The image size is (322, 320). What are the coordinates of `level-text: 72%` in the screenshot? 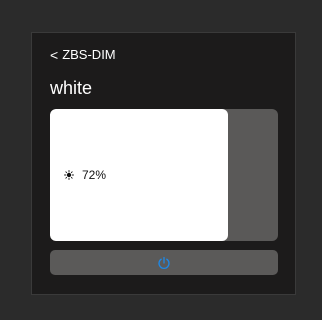 It's located at (94, 175).